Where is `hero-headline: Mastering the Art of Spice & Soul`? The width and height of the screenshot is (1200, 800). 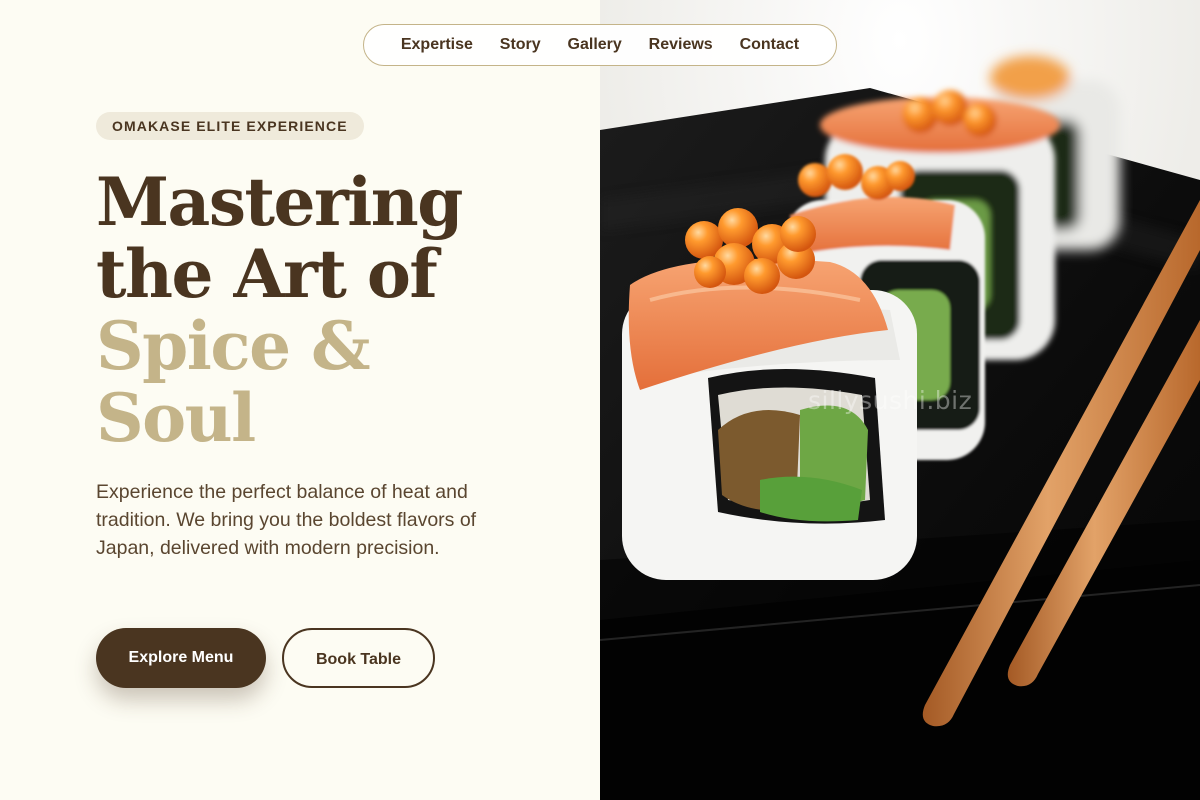
hero-headline: Mastering the Art of Spice & Soul is located at coordinates (326, 310).